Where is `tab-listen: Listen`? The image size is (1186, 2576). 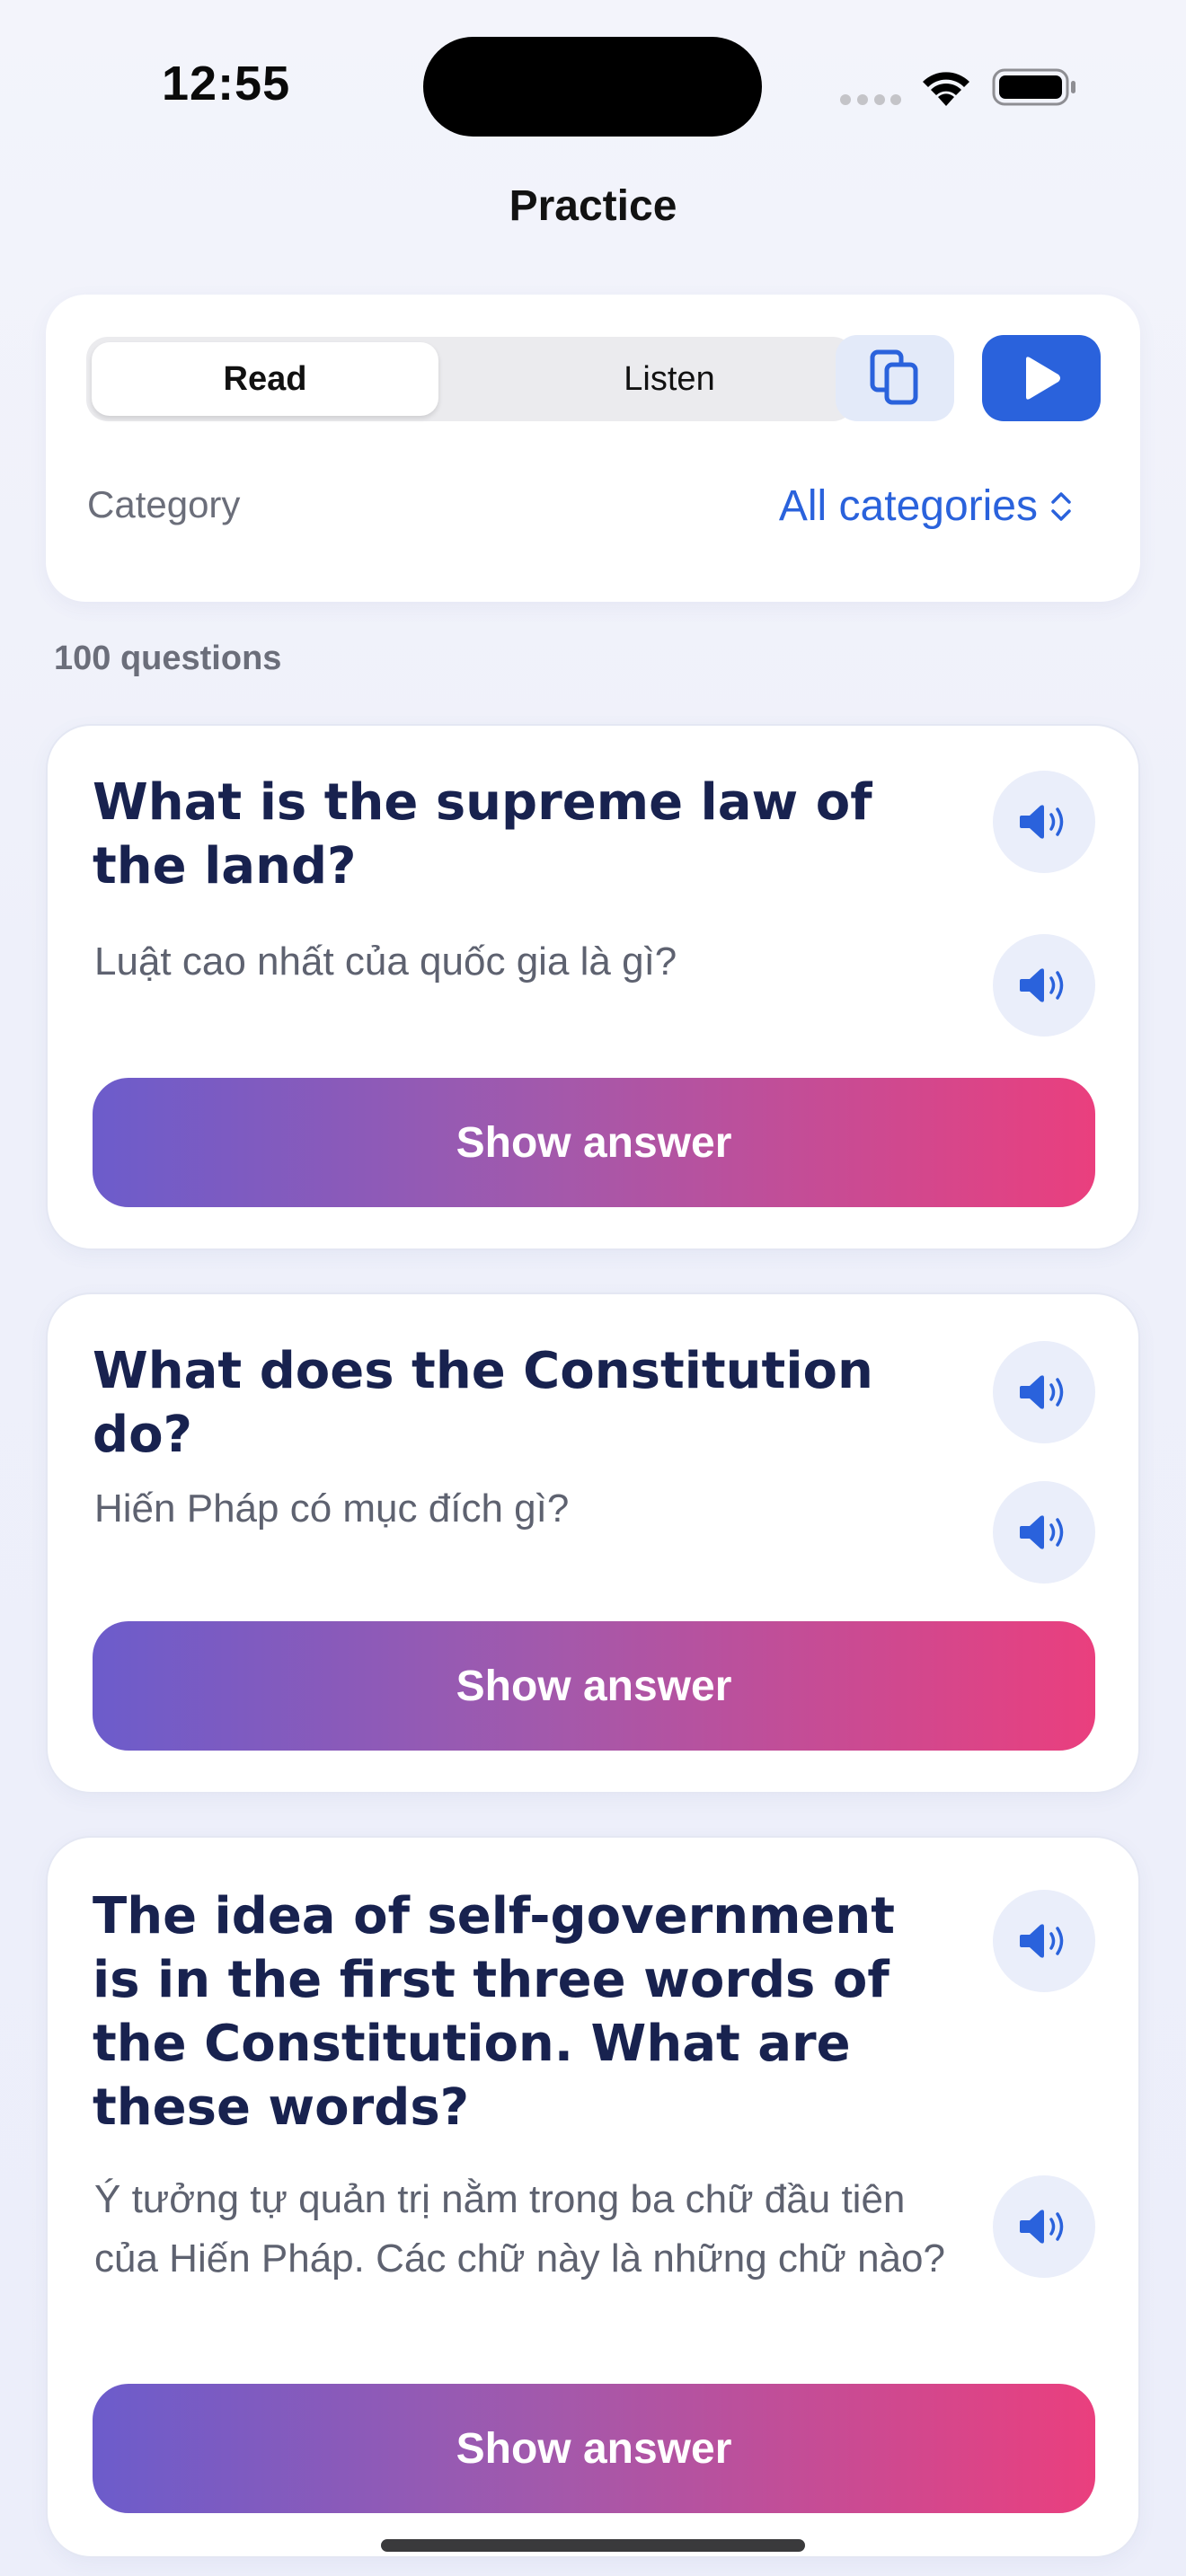 tab-listen: Listen is located at coordinates (669, 379).